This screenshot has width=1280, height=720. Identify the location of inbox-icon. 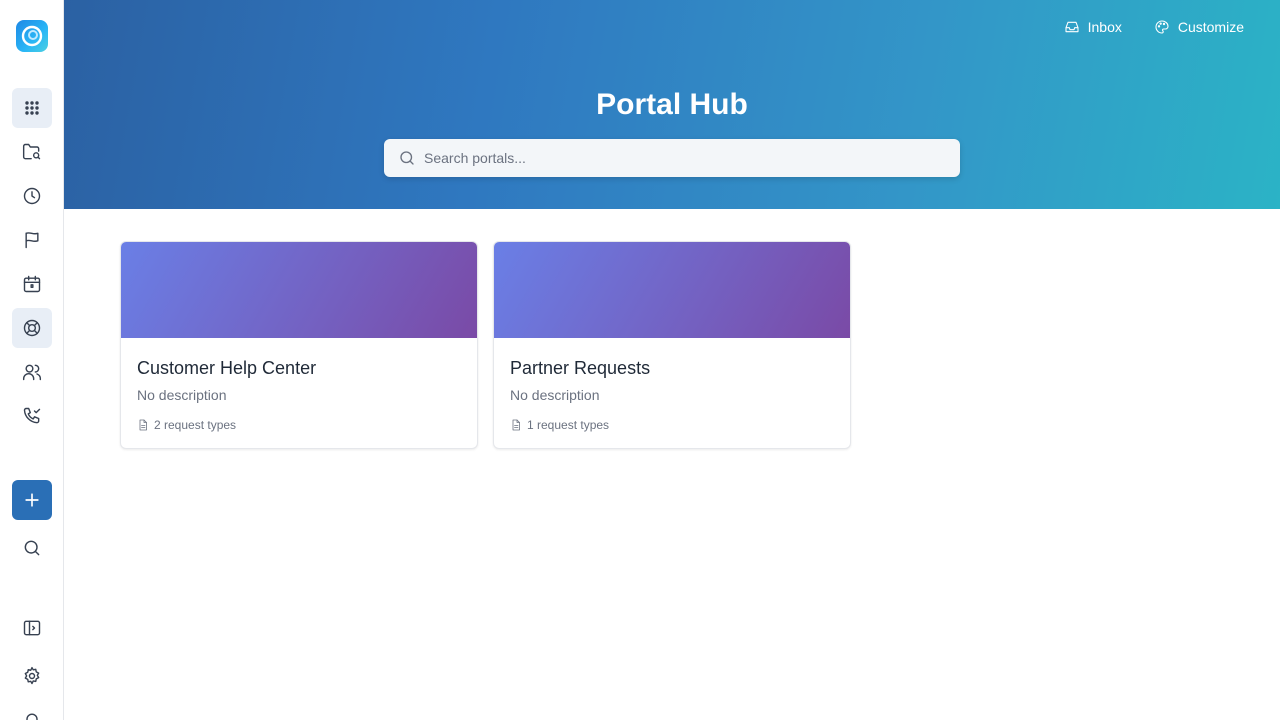
(1072, 27).